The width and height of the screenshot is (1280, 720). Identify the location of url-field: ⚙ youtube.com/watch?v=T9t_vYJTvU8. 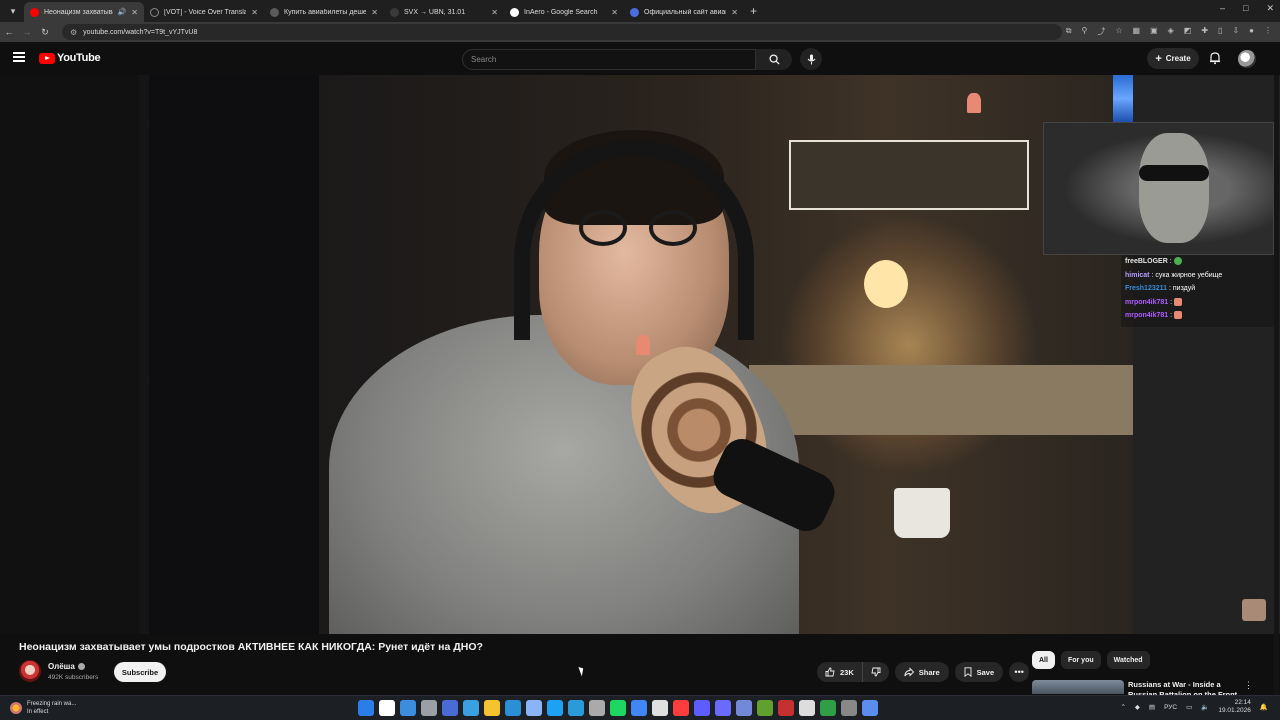
(562, 32).